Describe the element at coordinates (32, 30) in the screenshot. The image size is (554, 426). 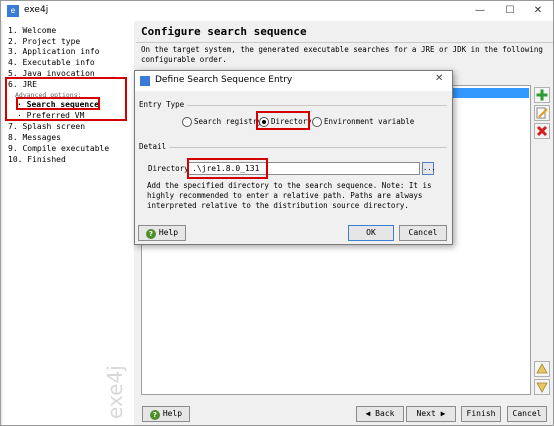
I see `nav-step-welcome: 1. Welcome` at that location.